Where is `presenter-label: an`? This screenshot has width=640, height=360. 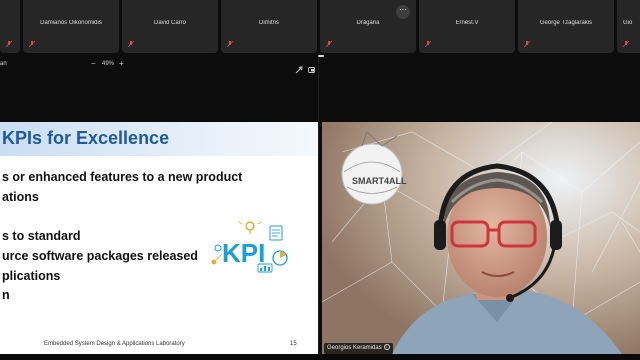 presenter-label: an is located at coordinates (3, 64).